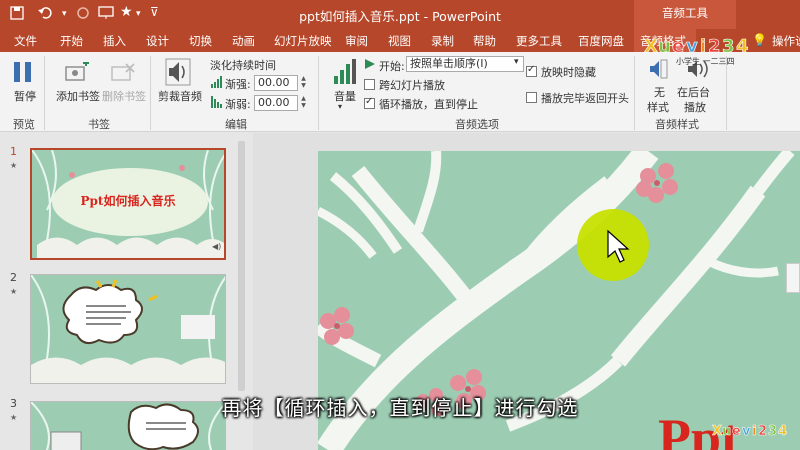 This screenshot has height=450, width=800. I want to click on tab-animations: 动画, so click(243, 41).